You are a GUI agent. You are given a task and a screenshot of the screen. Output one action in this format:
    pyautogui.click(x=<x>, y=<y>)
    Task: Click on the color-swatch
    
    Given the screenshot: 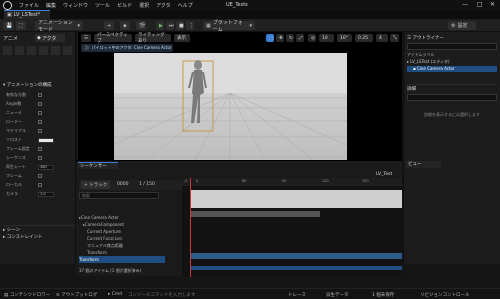 What is the action you would take?
    pyautogui.click(x=46, y=140)
    